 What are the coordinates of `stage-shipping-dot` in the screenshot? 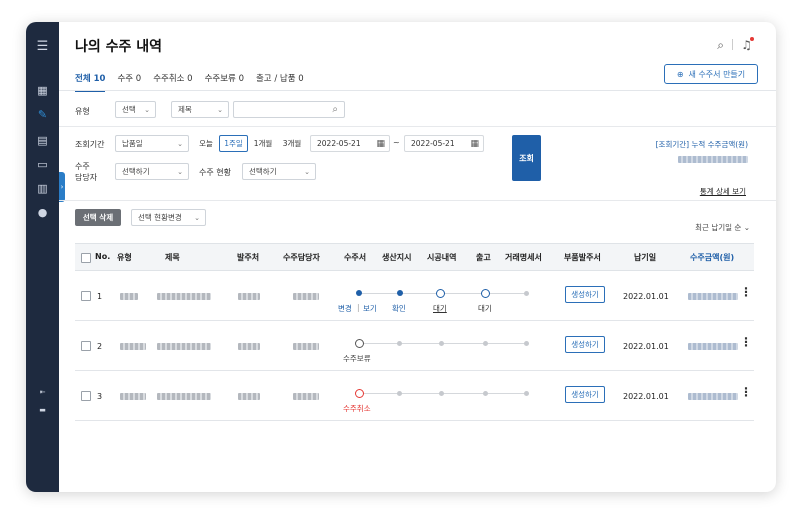 It's located at (485, 343).